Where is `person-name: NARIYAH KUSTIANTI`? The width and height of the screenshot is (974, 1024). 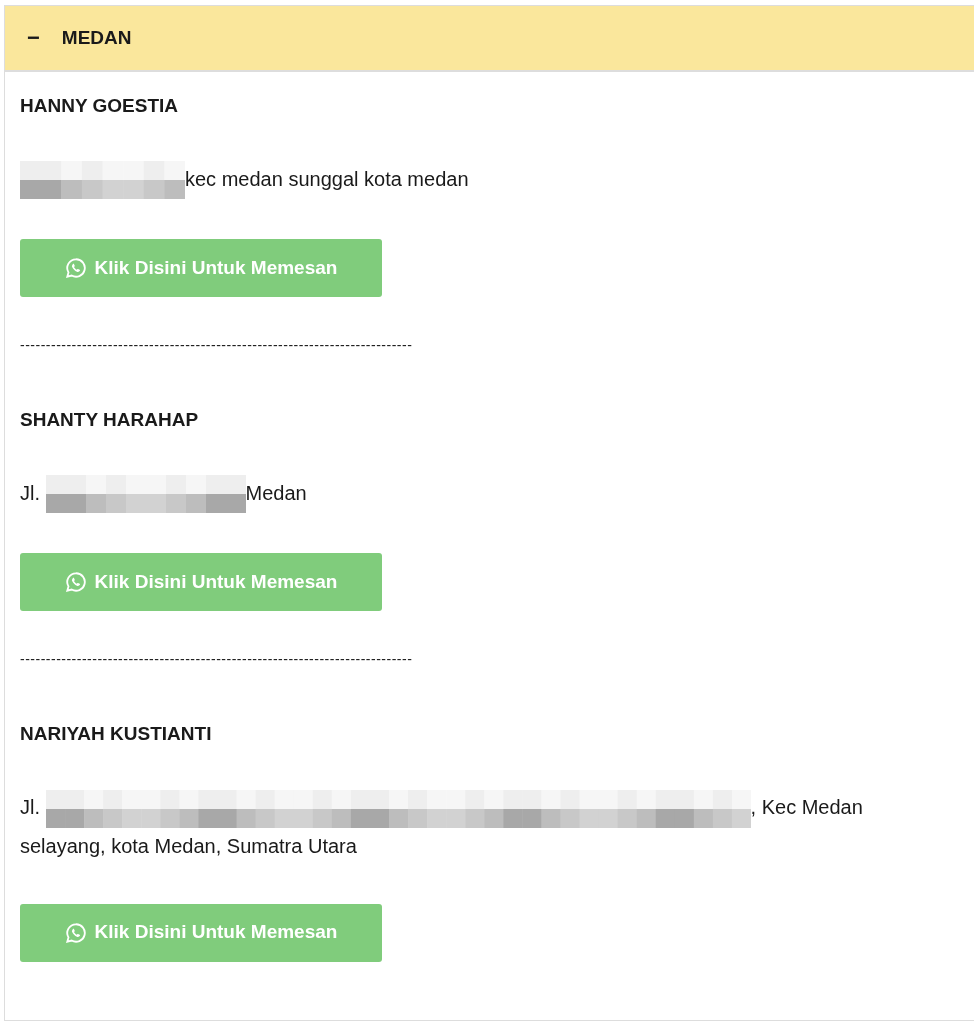
person-name: NARIYAH KUSTIANTI is located at coordinates (116, 734).